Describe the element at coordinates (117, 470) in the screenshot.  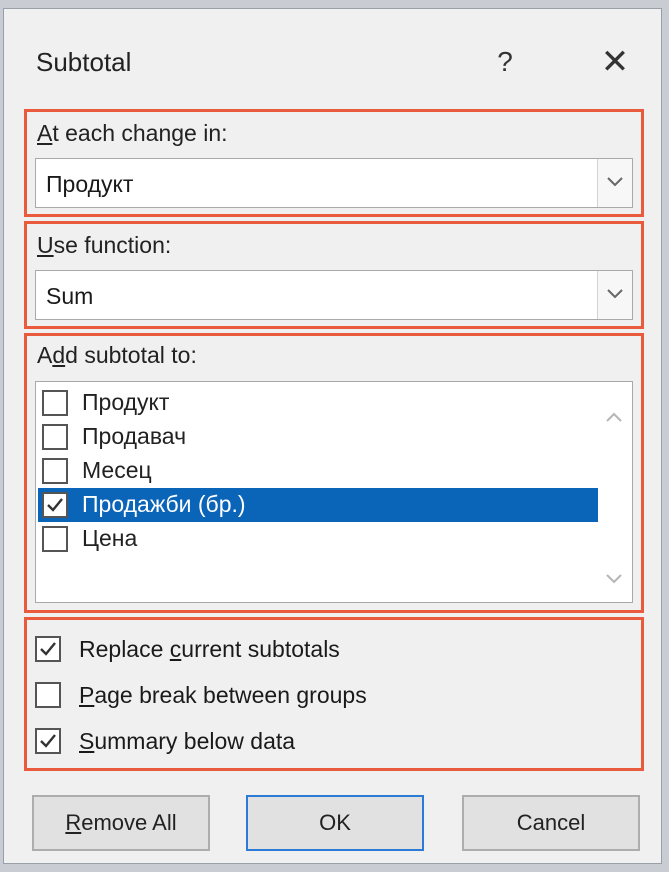
I see `list-item-label: Месец` at that location.